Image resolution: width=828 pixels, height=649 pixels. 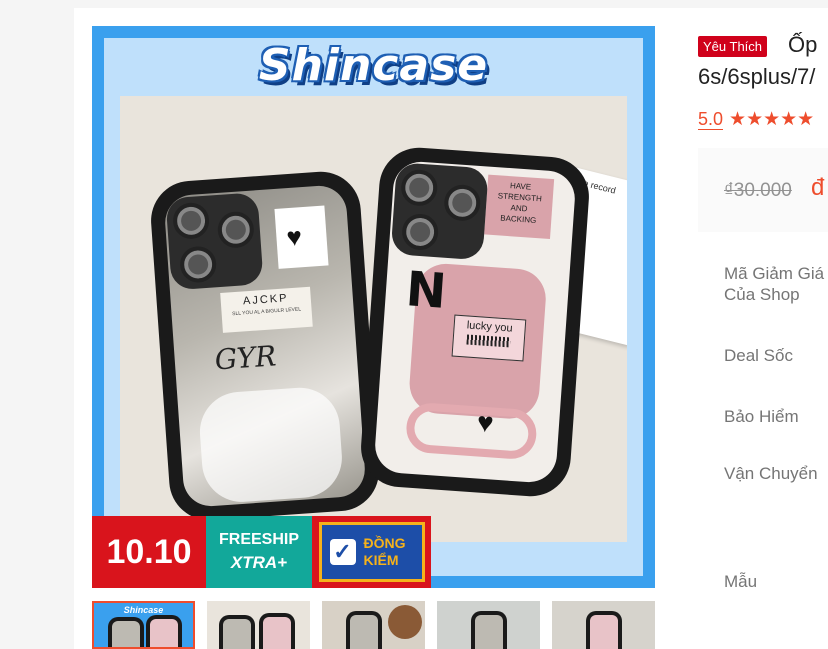 What do you see at coordinates (733, 46) in the screenshot?
I see `favorite-tag: Yêu Thích` at bounding box center [733, 46].